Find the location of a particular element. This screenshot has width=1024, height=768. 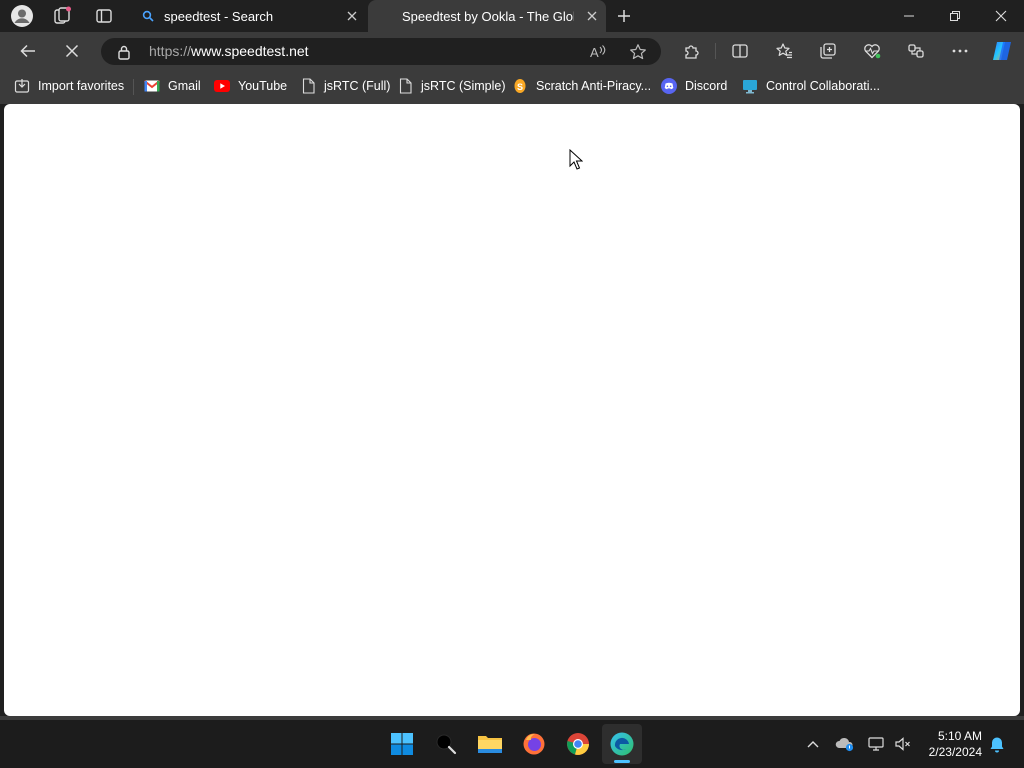

discord-icon is located at coordinates (669, 86).